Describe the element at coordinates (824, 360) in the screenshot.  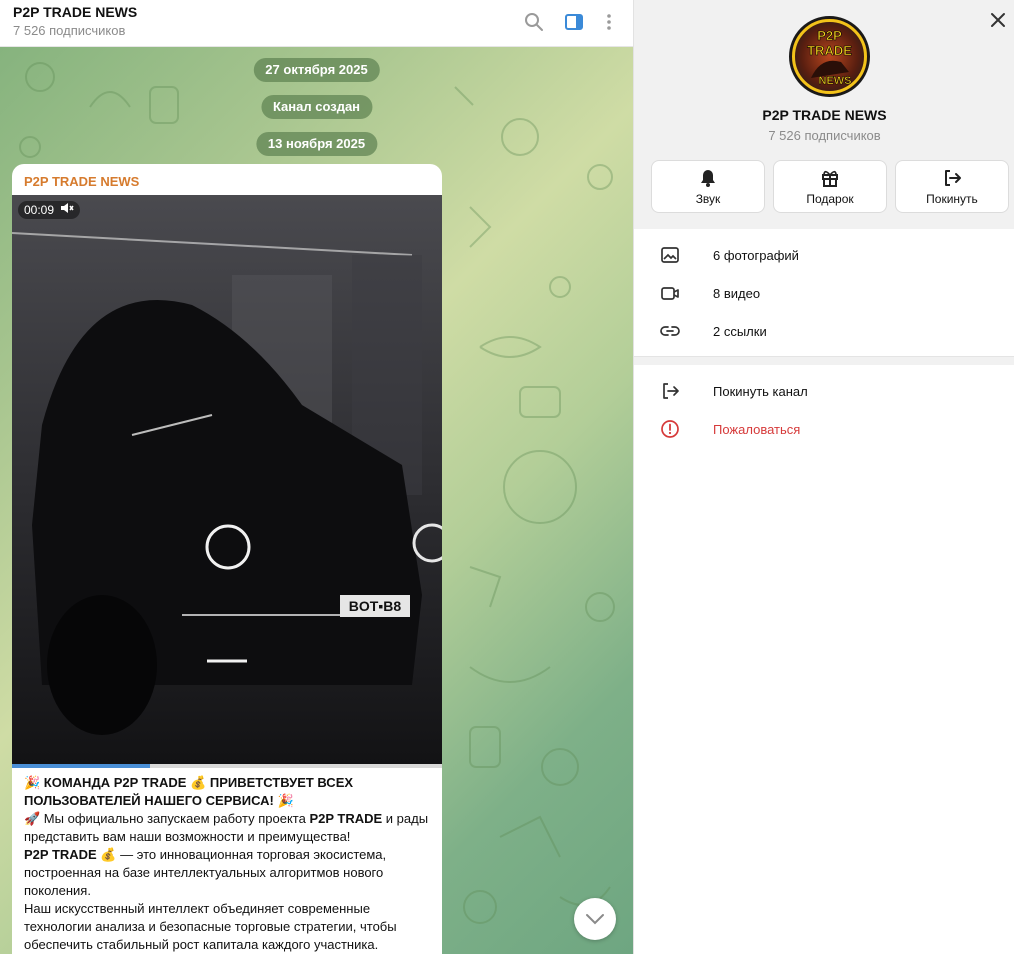
I see `section-divider` at that location.